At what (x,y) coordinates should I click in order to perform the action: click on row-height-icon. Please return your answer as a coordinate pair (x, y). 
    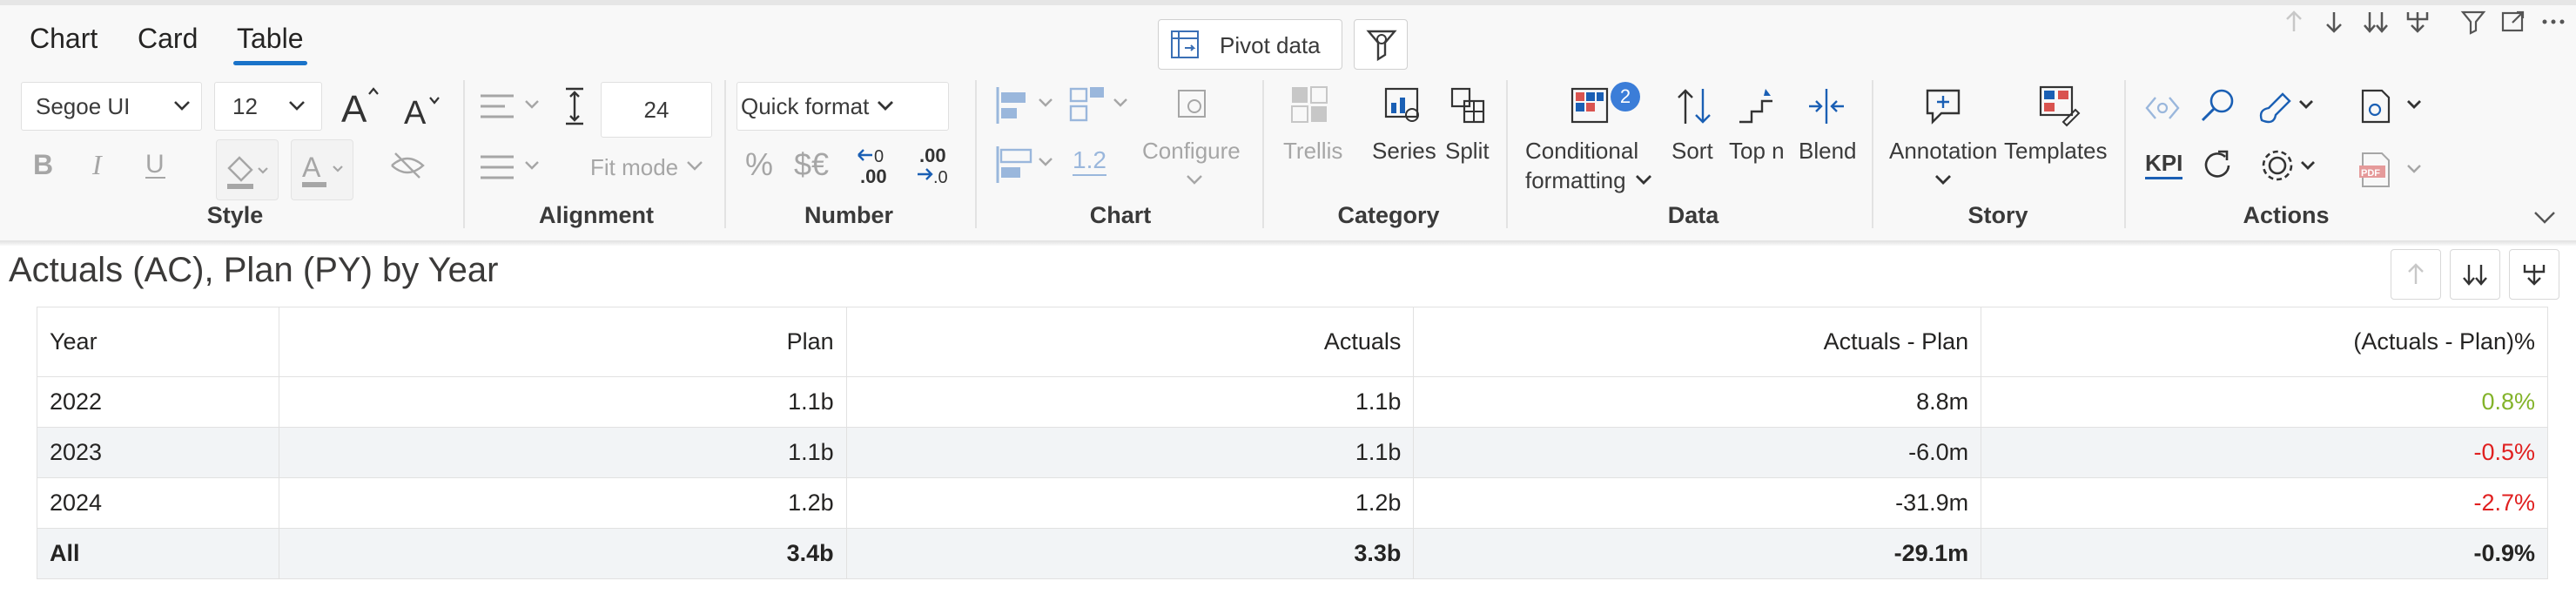
    Looking at the image, I should click on (574, 106).